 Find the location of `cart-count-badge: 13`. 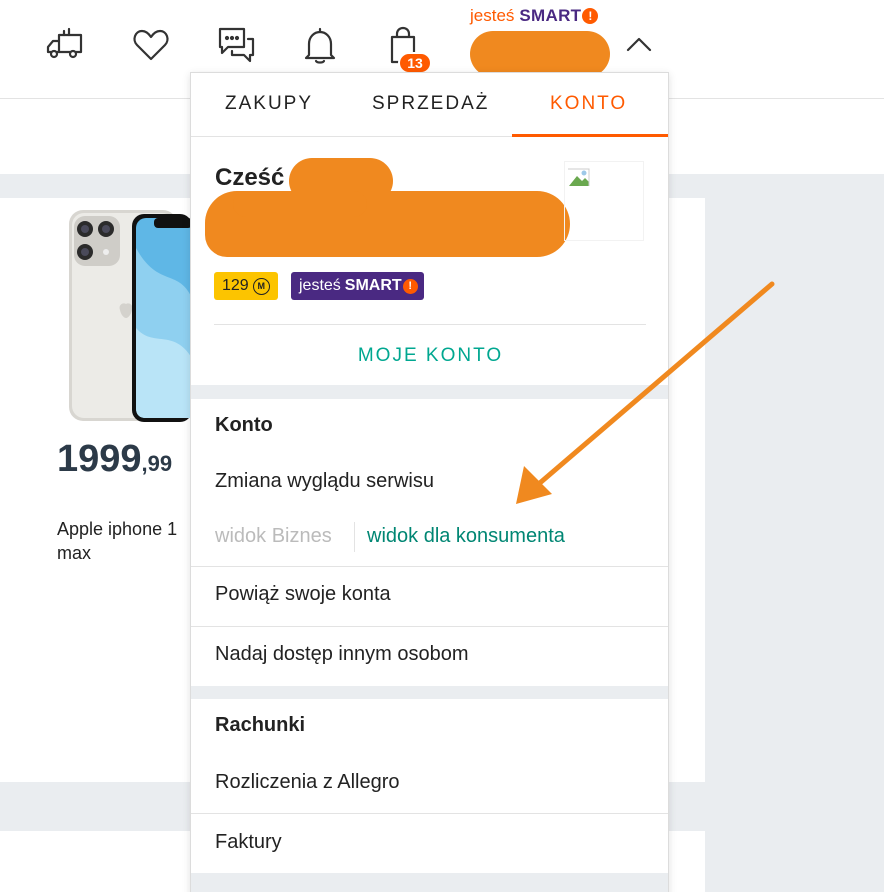

cart-count-badge: 13 is located at coordinates (415, 63).